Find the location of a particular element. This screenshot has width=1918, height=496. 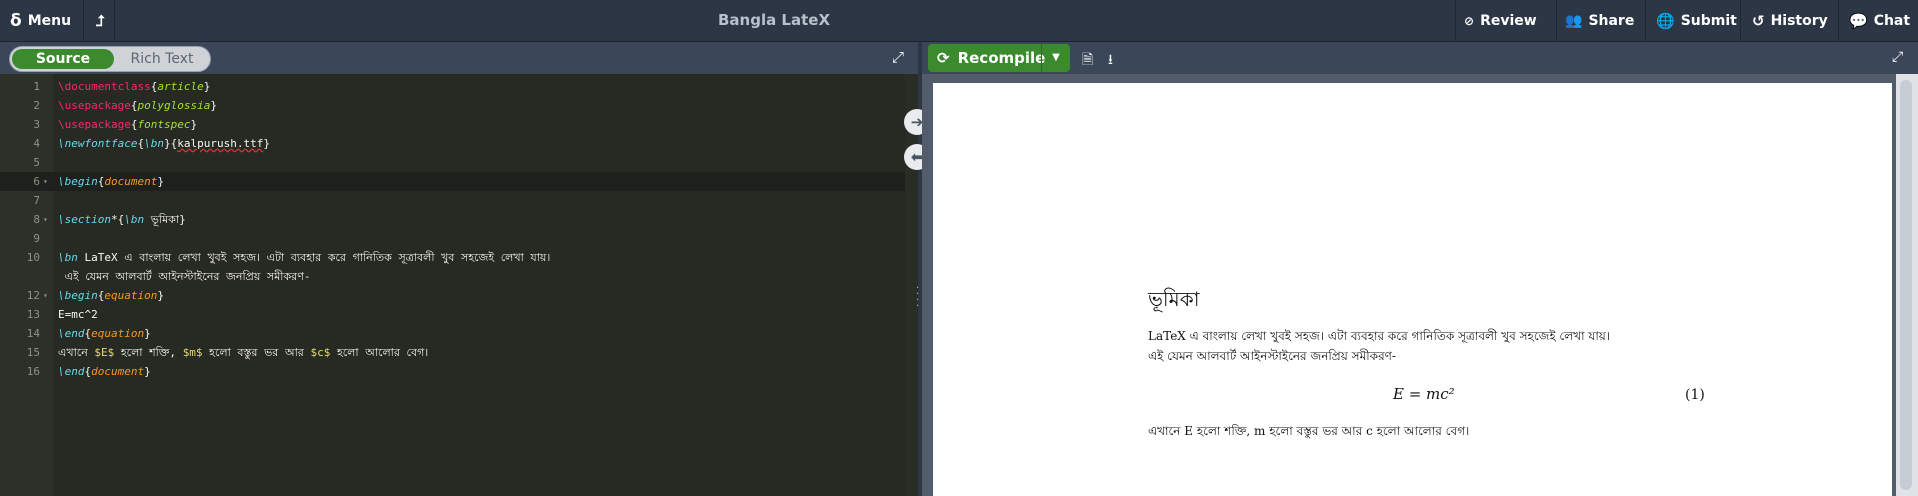

submit-button: 🌐 Submit is located at coordinates (1696, 20).